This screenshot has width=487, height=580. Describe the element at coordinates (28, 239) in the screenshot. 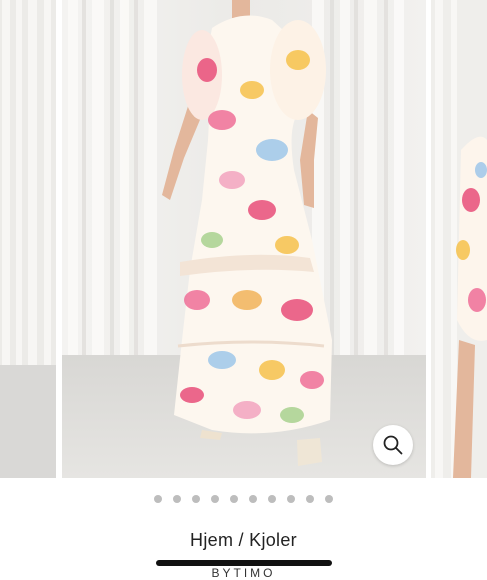

I see `previous-product-image` at that location.